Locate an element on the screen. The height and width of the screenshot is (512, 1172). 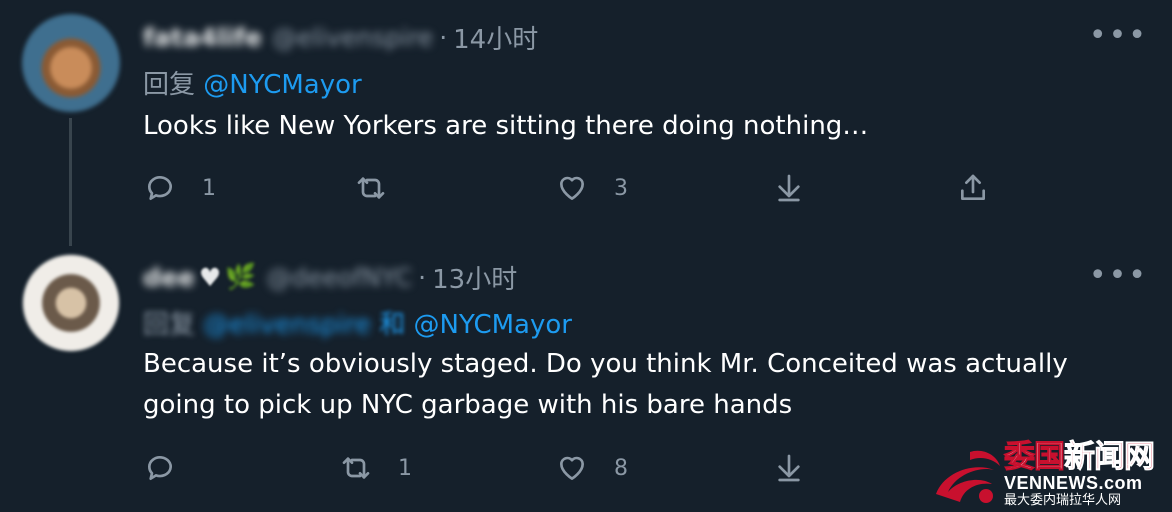
author-handle: @elivenspire is located at coordinates (352, 37).